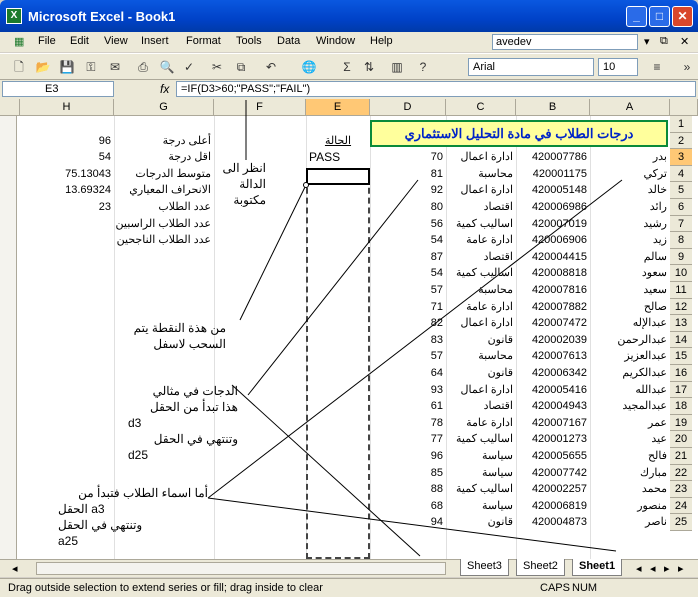 The height and width of the screenshot is (597, 698). Describe the element at coordinates (659, 16) in the screenshot. I see `maximize-button: □` at that location.